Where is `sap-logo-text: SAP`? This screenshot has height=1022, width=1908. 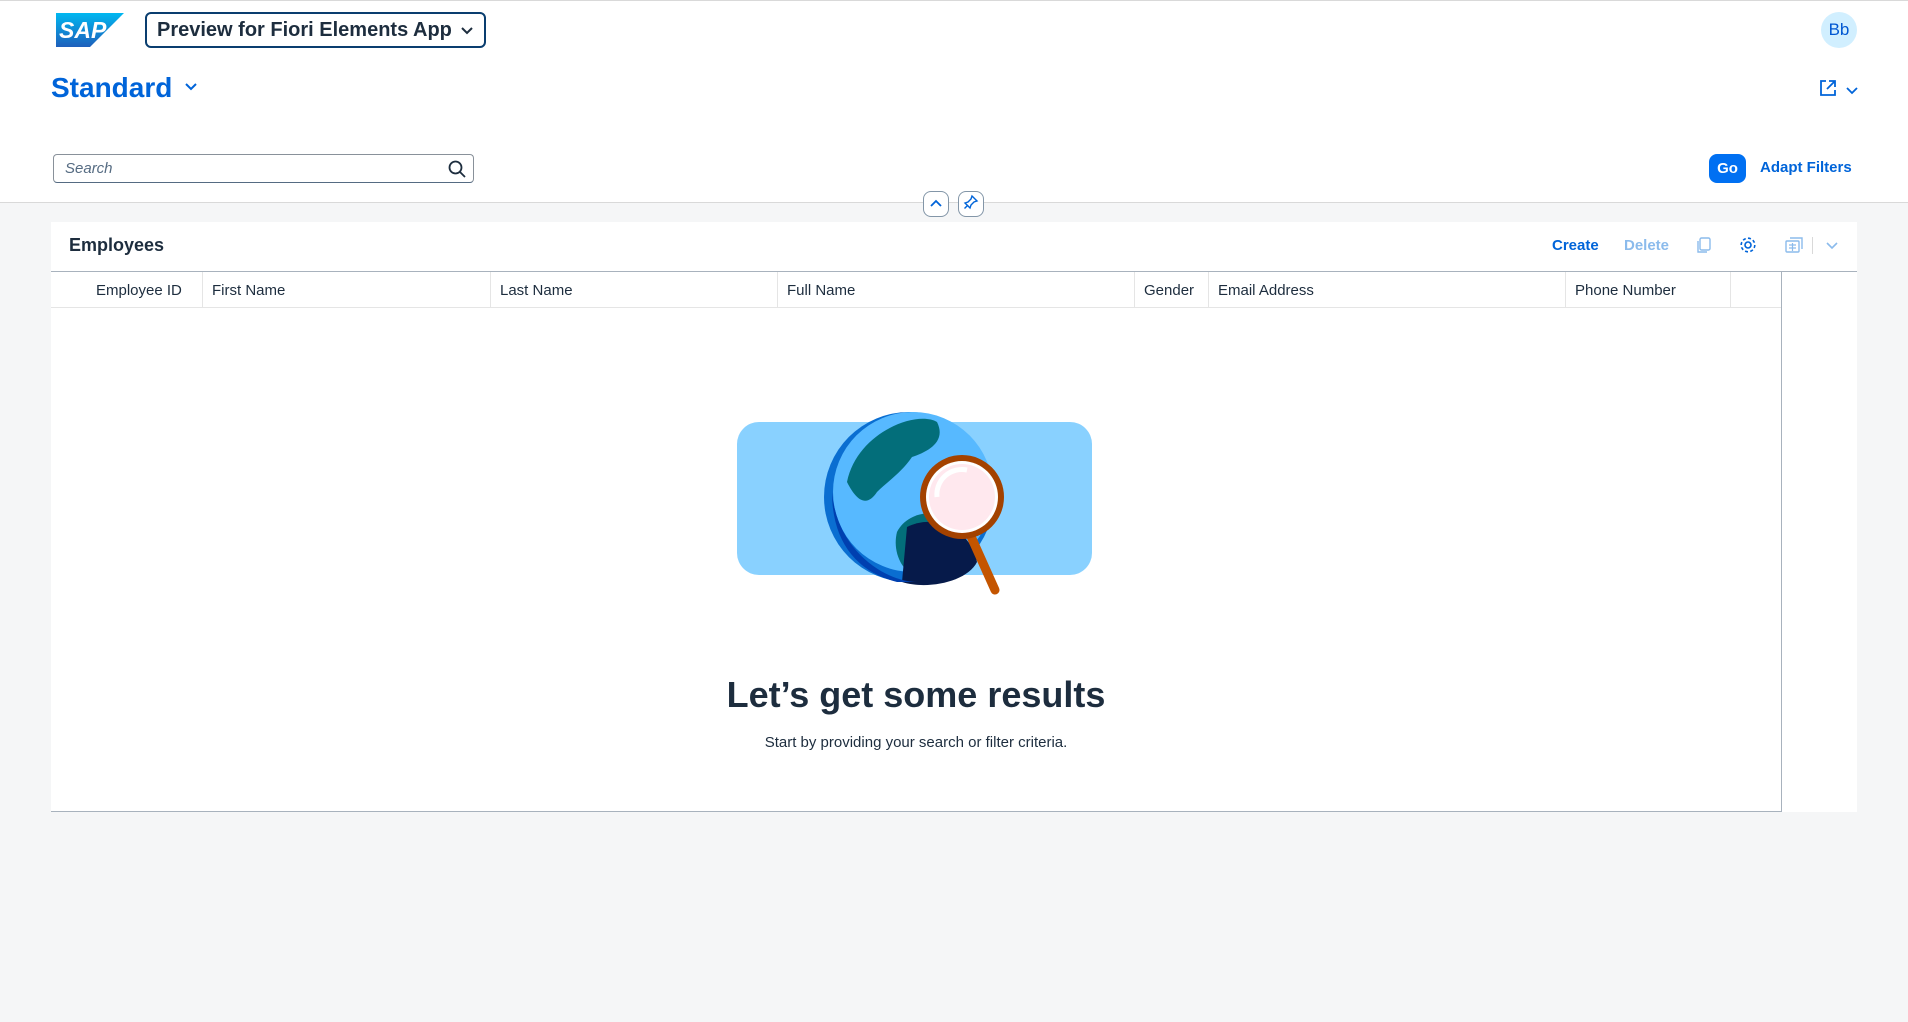 sap-logo-text: SAP is located at coordinates (83, 30).